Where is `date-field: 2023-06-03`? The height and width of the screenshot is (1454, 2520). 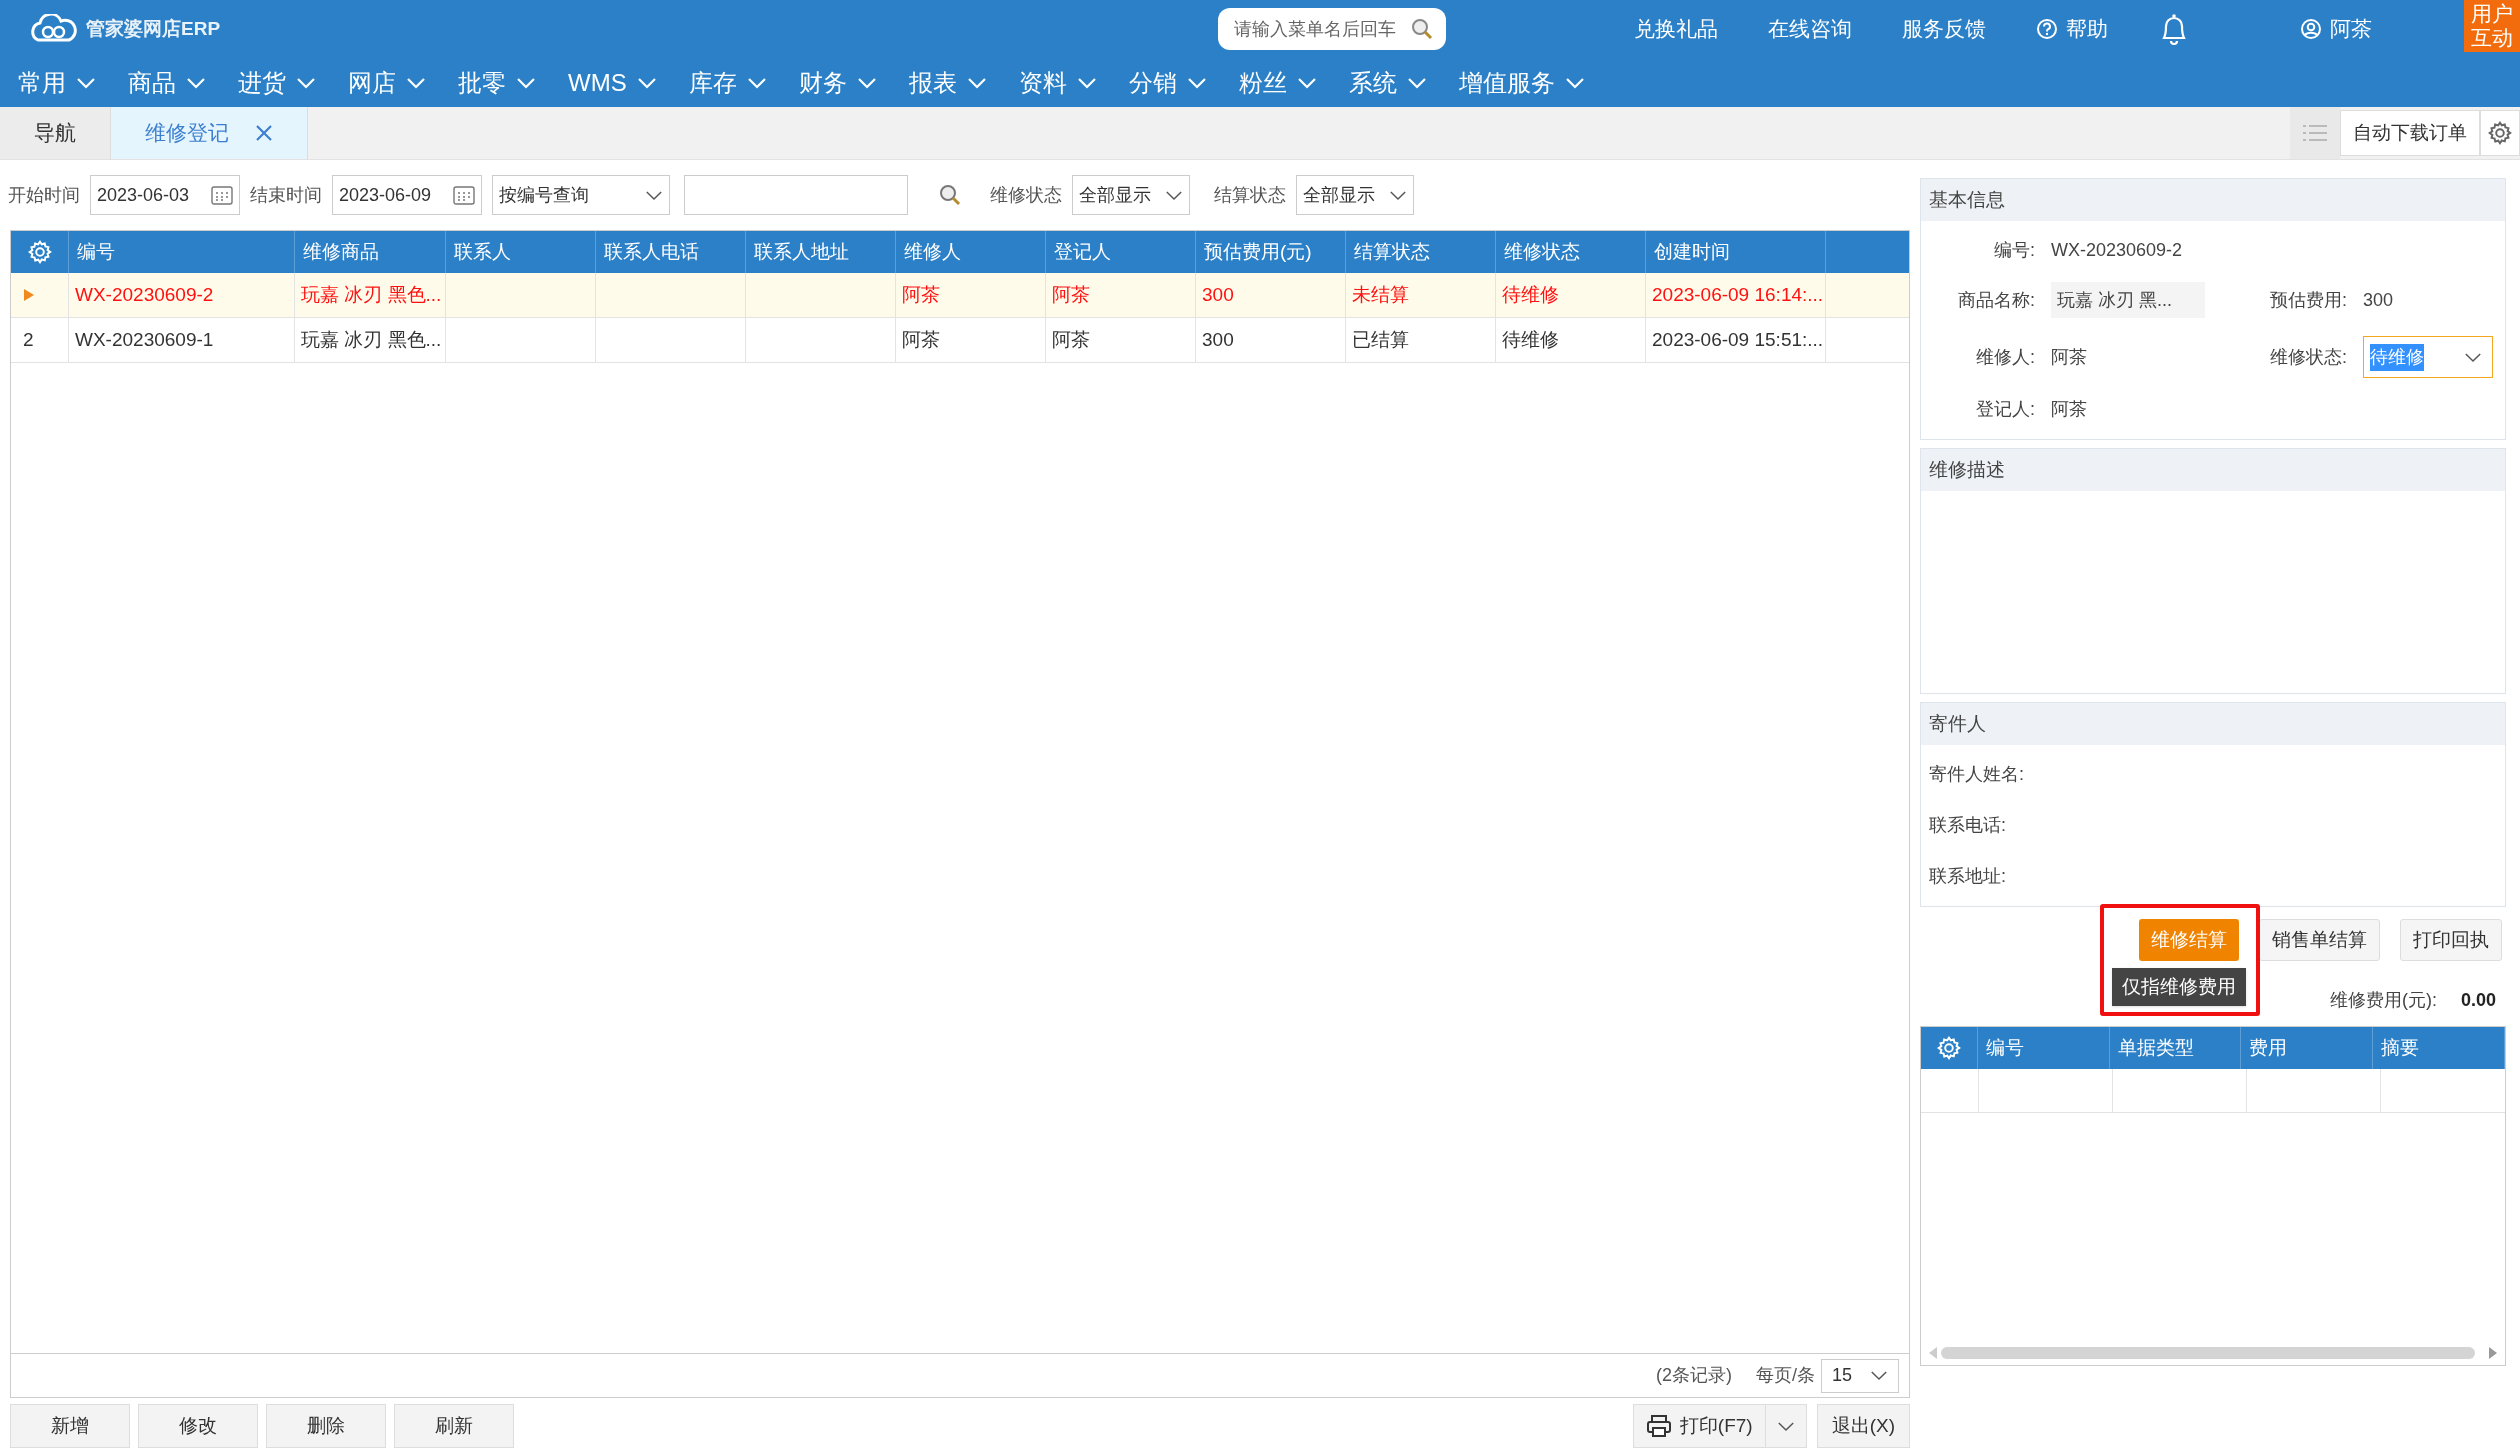 date-field: 2023-06-03 is located at coordinates (165, 195).